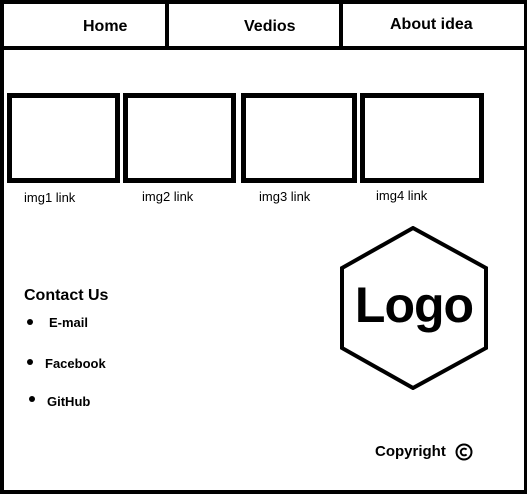  Describe the element at coordinates (66, 295) in the screenshot. I see `contact-title: Contact Us` at that location.